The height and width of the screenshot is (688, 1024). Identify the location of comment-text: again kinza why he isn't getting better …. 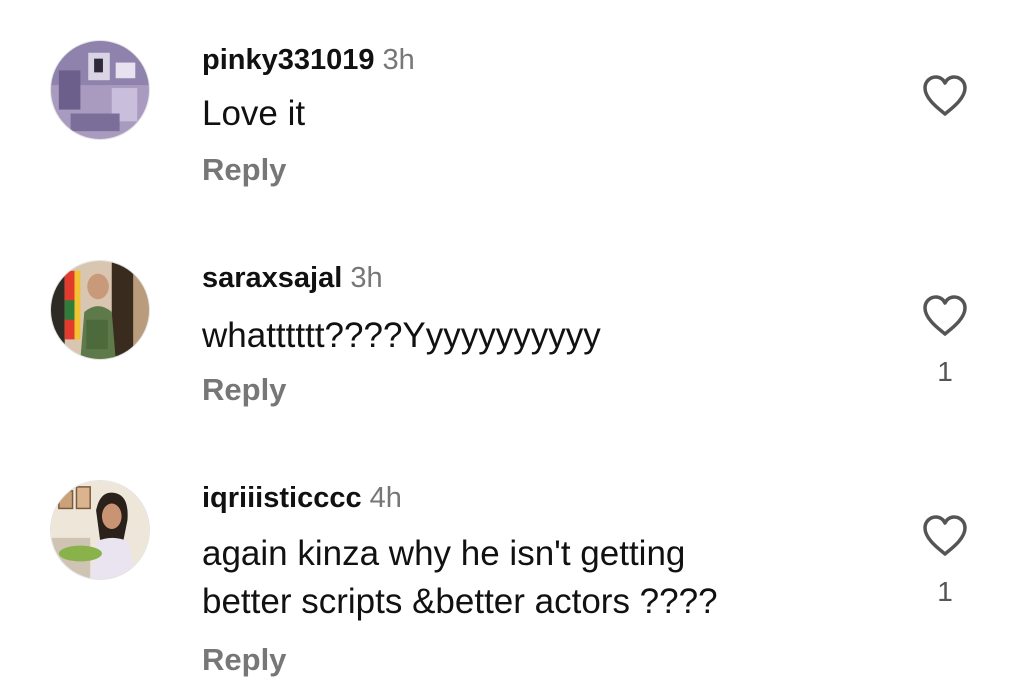
(460, 578).